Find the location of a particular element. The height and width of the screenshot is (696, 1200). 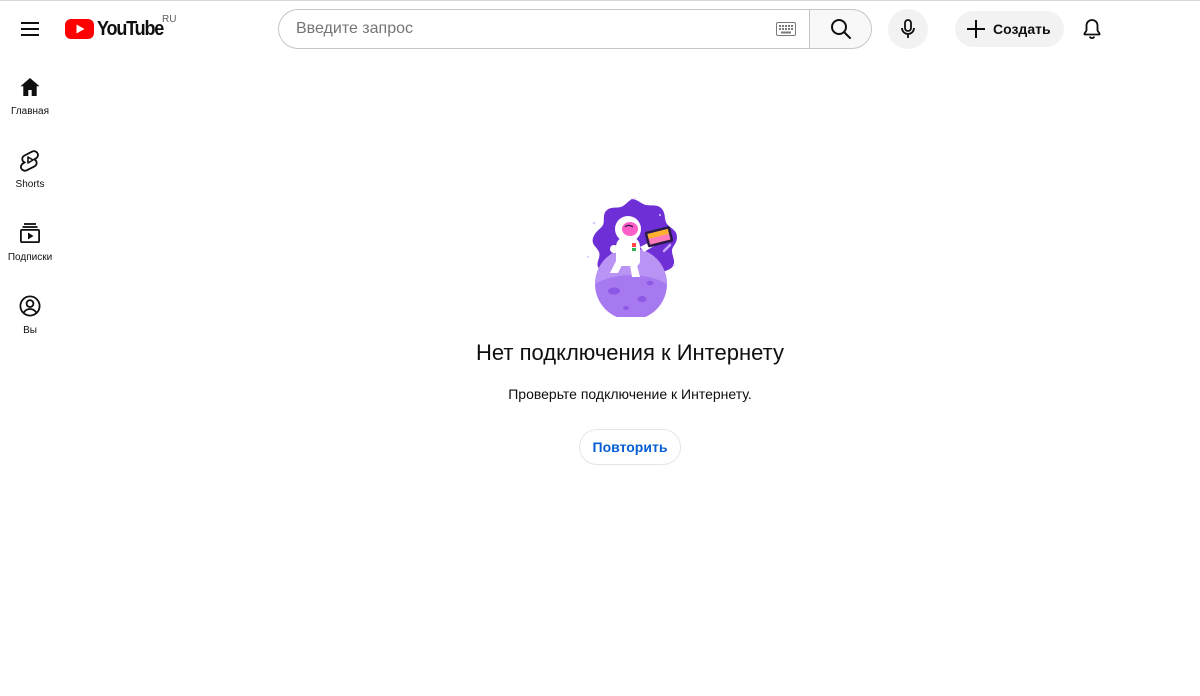

youtube-play-logo-icon is located at coordinates (79, 29).